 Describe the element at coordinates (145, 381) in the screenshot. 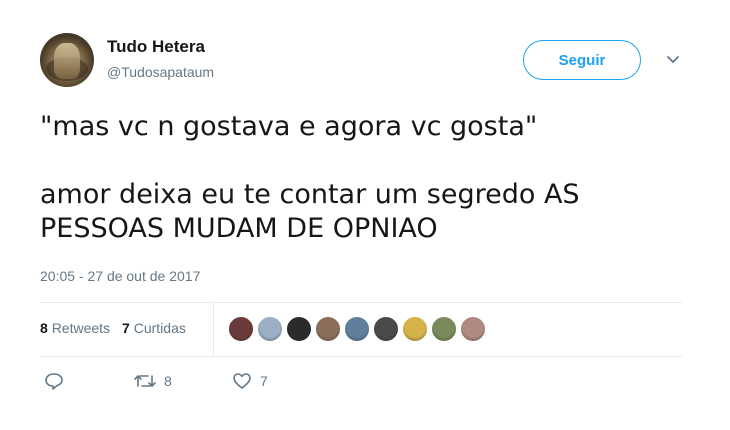

I see `retweet-icon` at that location.